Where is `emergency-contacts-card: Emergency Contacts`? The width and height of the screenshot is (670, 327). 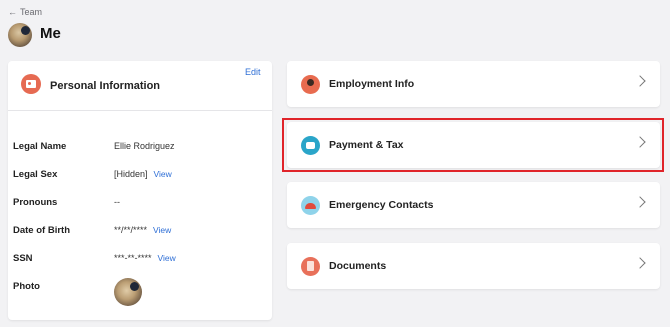
emergency-contacts-card: Emergency Contacts is located at coordinates (473, 205).